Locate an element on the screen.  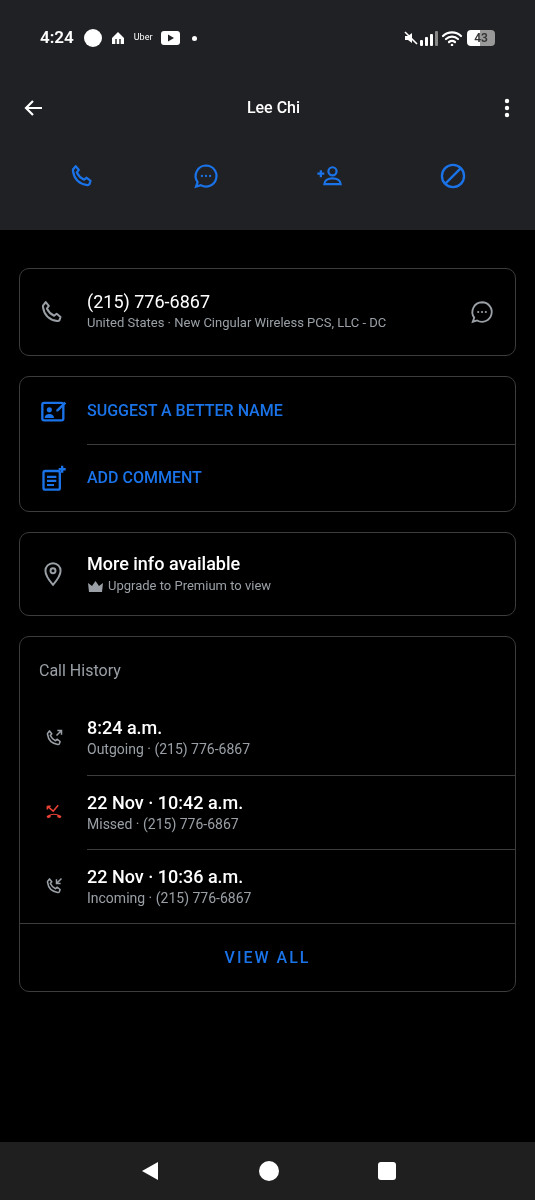
option-link: SUGGEST A BETTER NAME is located at coordinates (185, 410).